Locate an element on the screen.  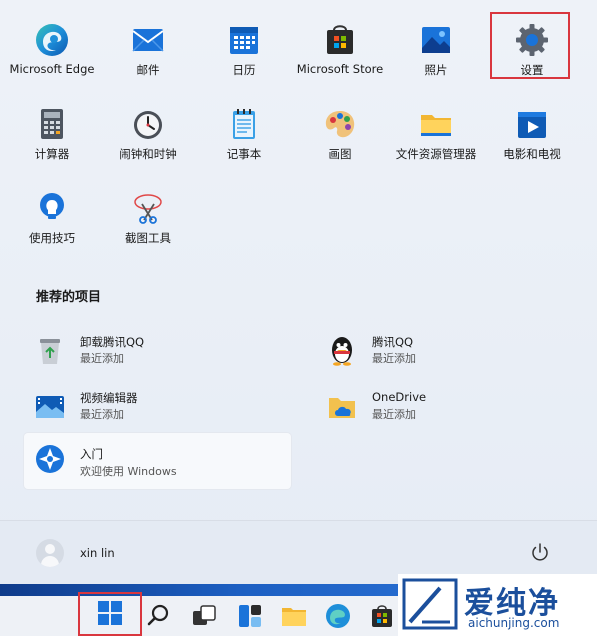
paint-icon is located at coordinates (340, 124).